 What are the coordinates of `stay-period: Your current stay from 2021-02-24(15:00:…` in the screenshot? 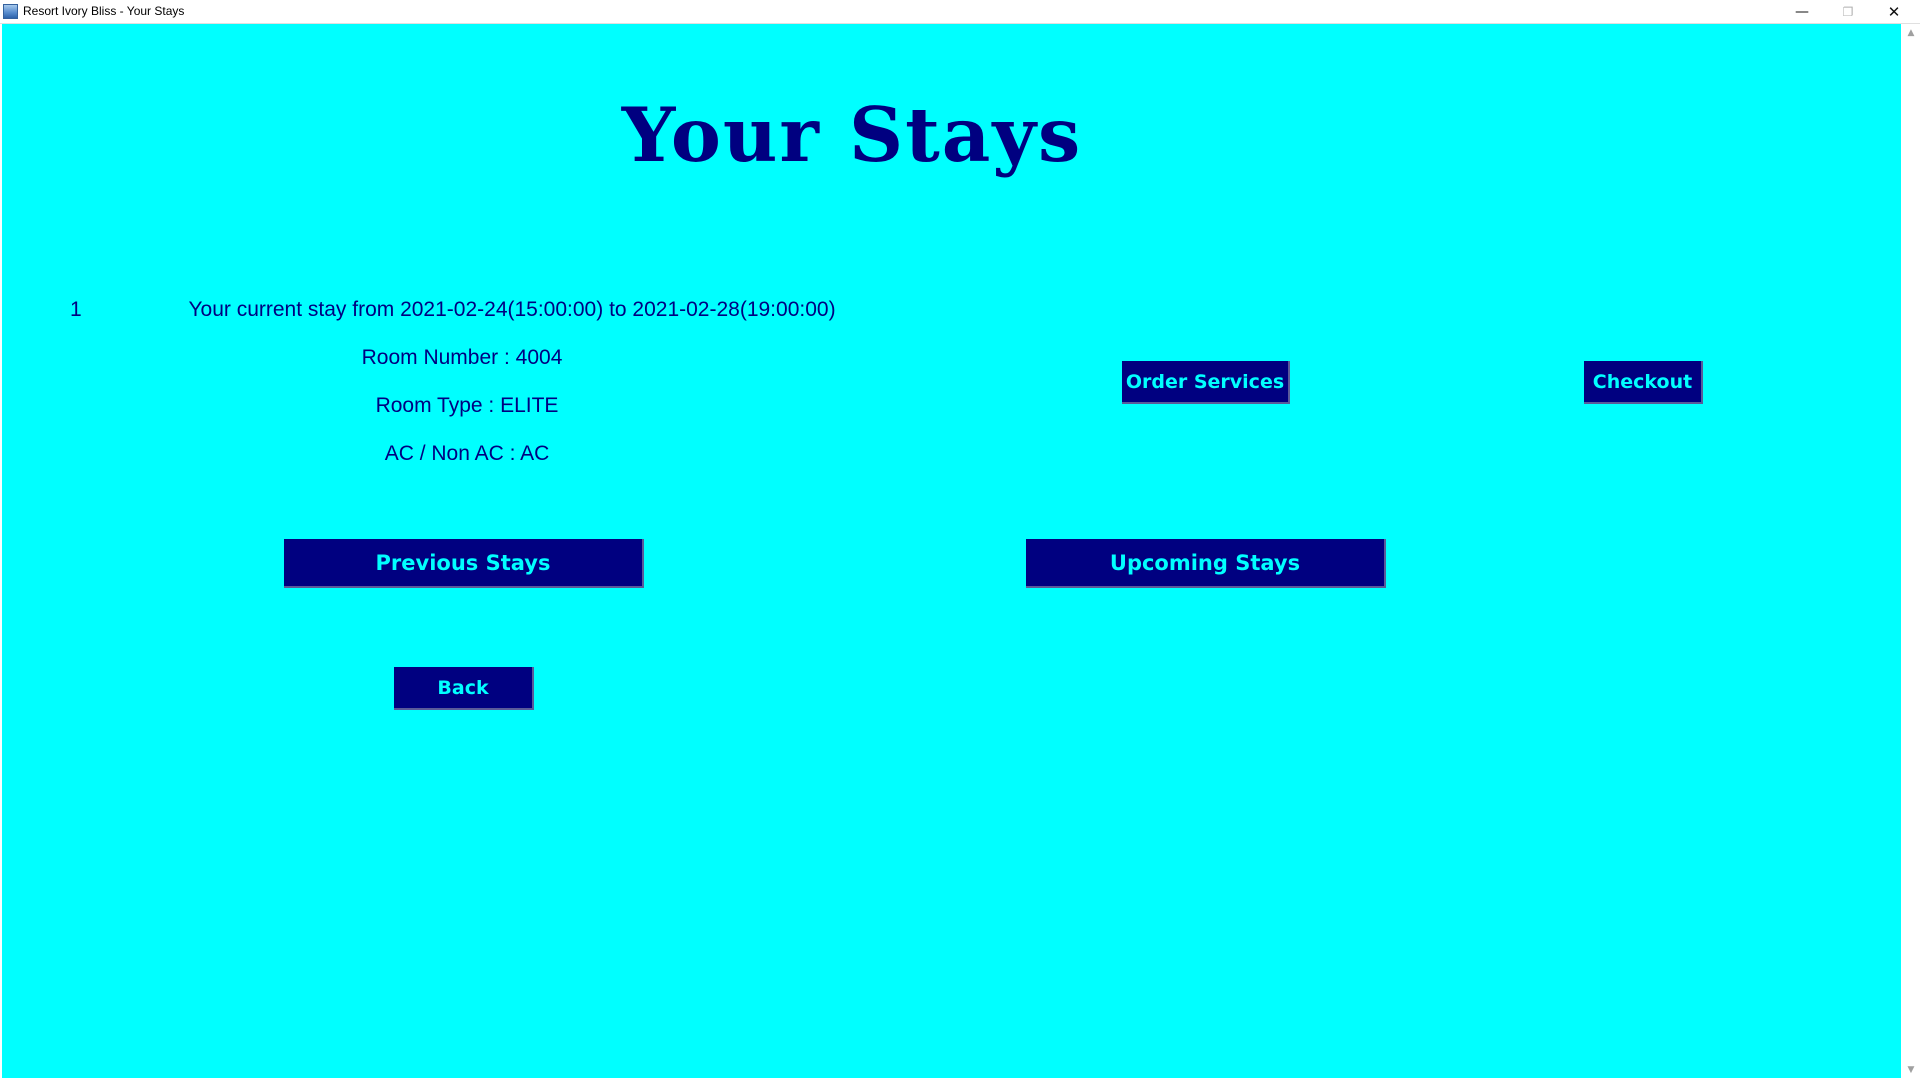 It's located at (512, 309).